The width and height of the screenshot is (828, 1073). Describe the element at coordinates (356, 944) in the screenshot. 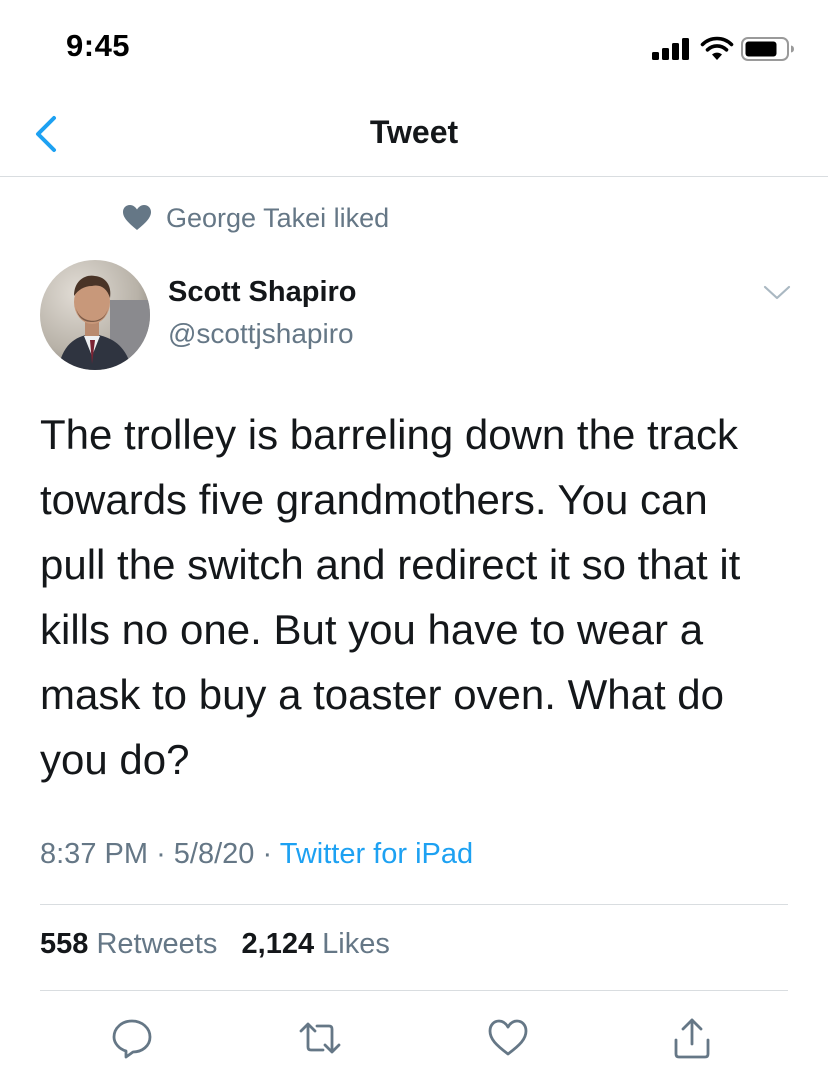

I see `likes-label: Likes` at that location.